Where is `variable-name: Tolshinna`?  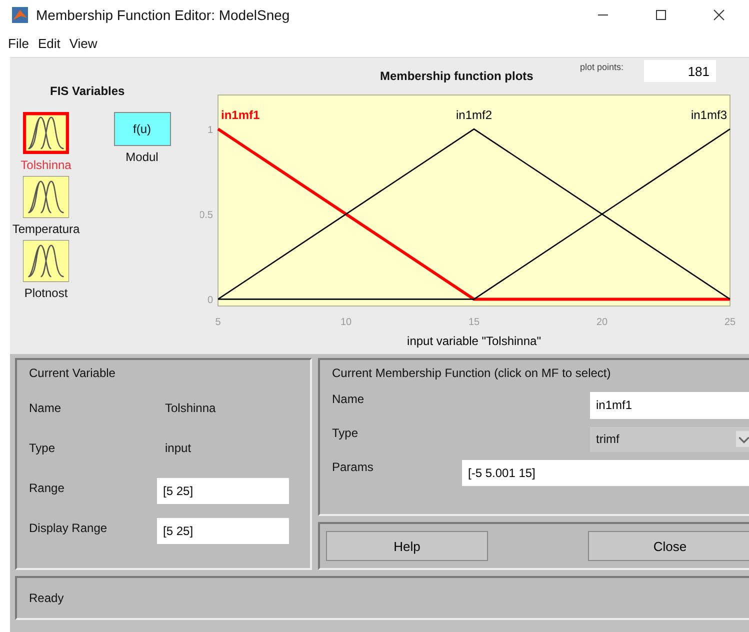
variable-name: Tolshinna is located at coordinates (190, 408).